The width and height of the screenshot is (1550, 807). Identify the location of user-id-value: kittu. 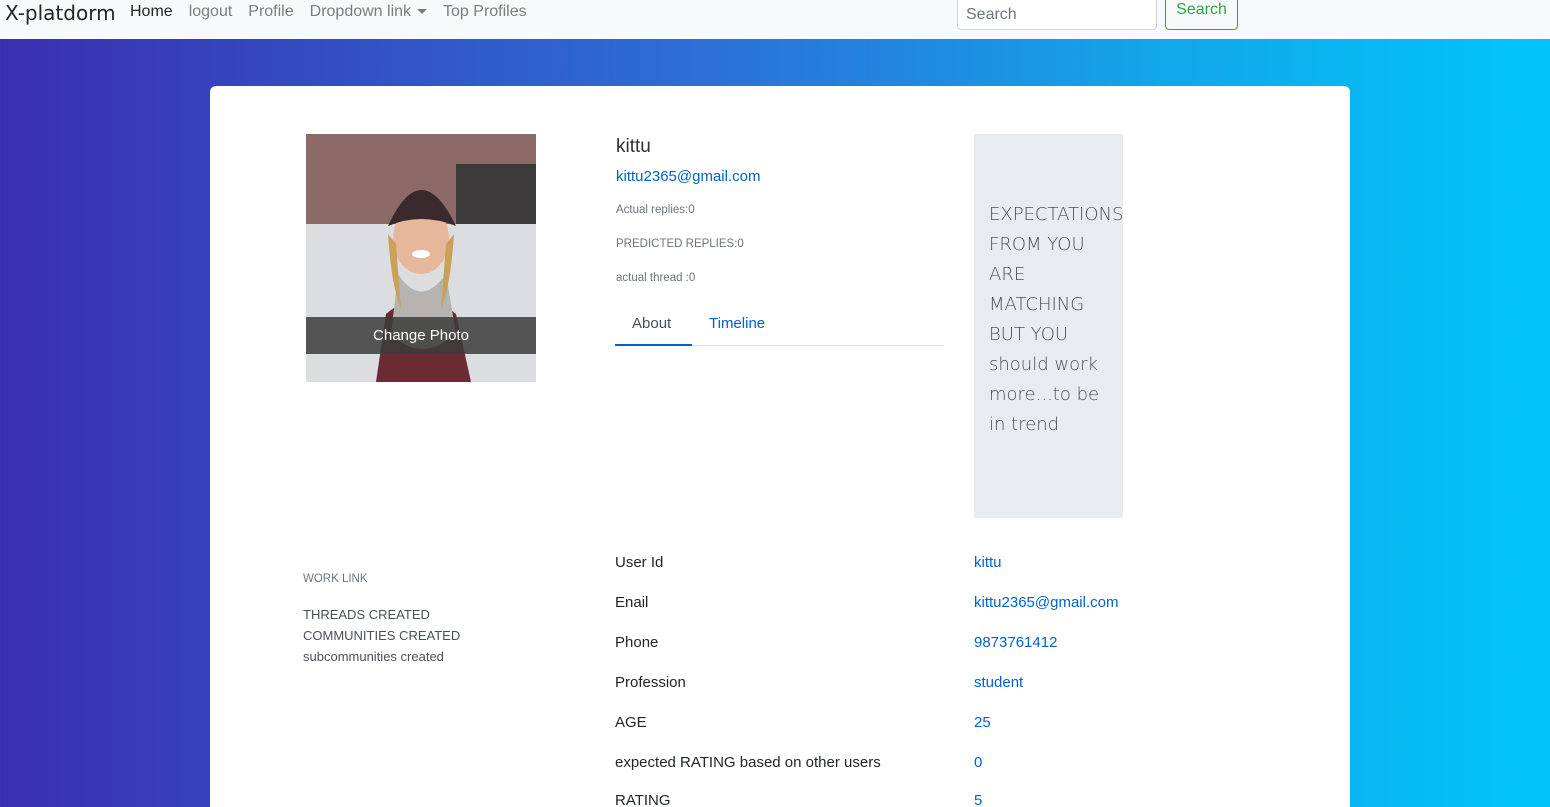
(988, 562).